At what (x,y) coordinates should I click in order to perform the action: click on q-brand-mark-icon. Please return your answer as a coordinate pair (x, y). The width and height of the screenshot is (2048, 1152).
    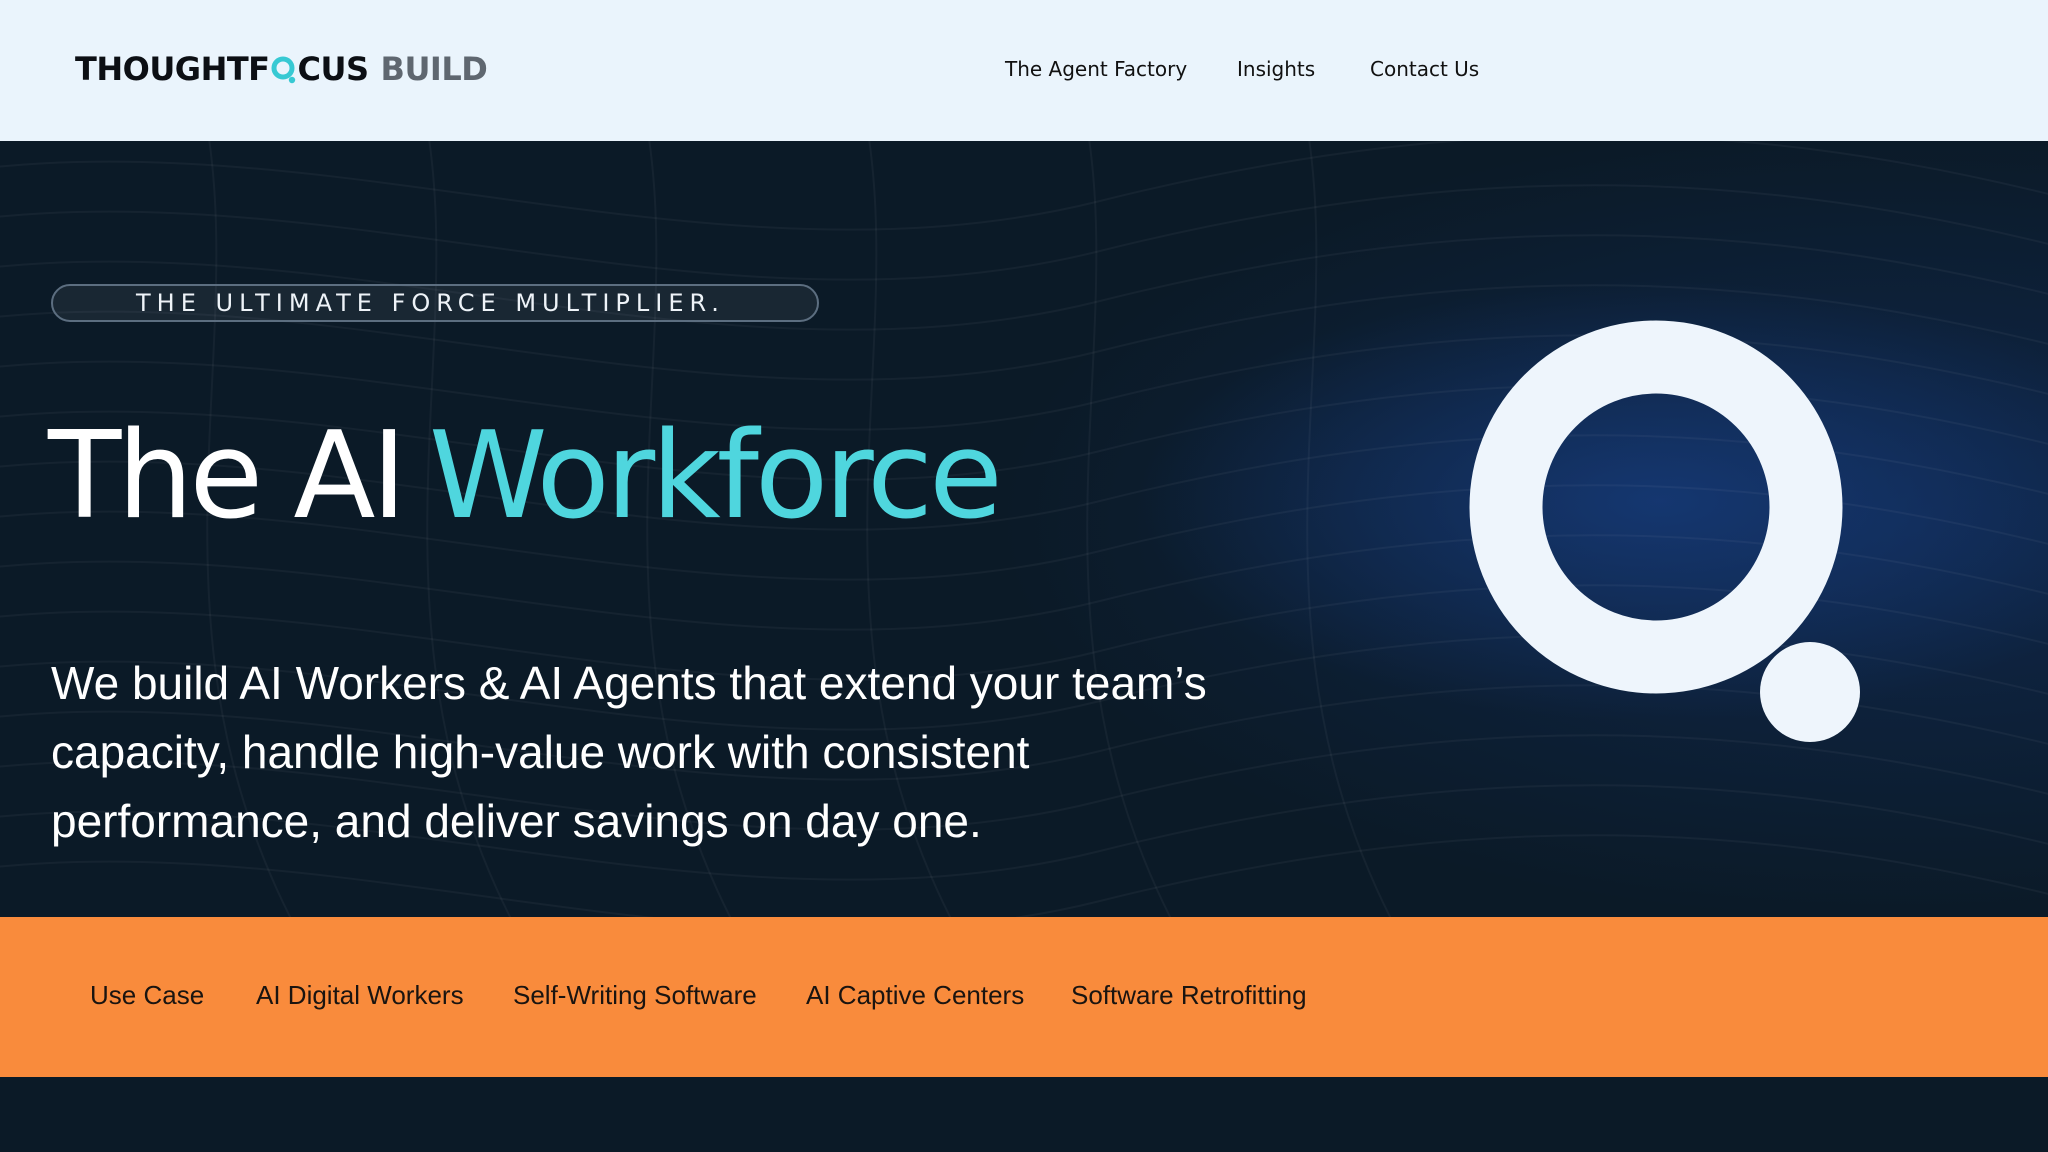
    Looking at the image, I should click on (1664, 531).